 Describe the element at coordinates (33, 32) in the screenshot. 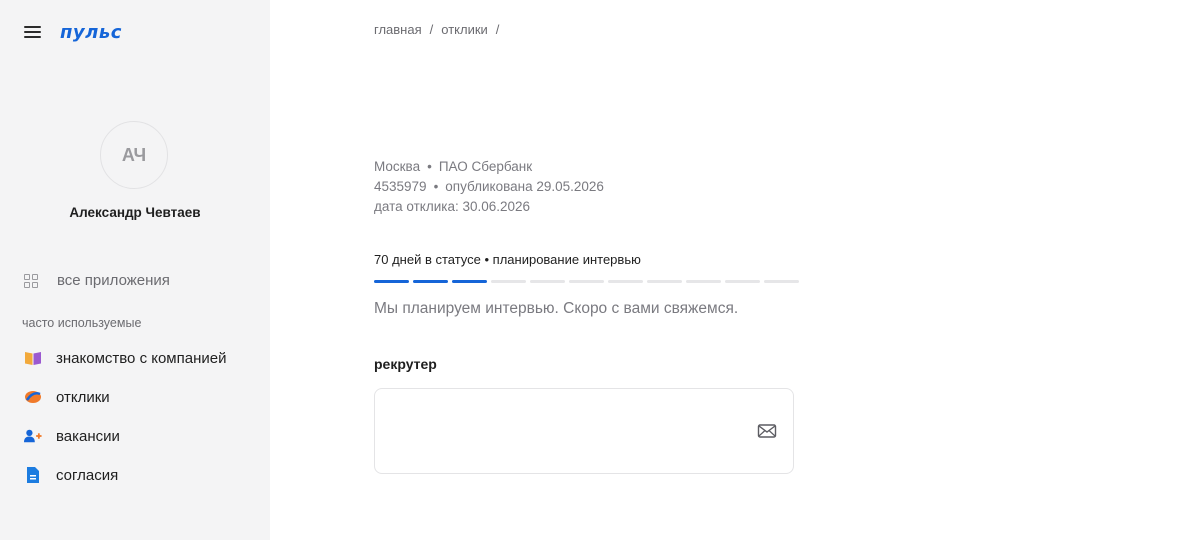

I see `menu-icon` at that location.